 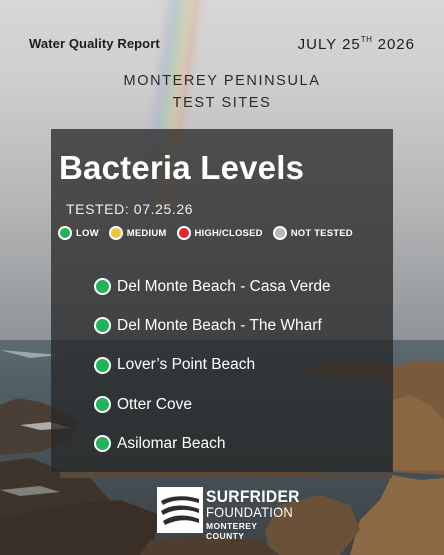 What do you see at coordinates (219, 325) in the screenshot?
I see `site-name: Del Monte Beach - The Wharf` at bounding box center [219, 325].